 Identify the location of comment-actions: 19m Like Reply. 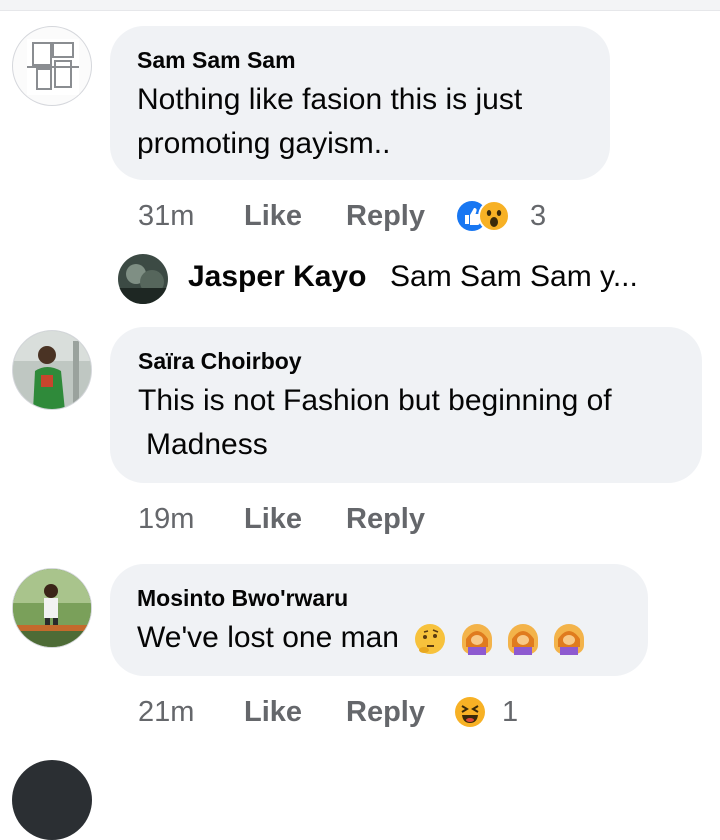
(338, 519).